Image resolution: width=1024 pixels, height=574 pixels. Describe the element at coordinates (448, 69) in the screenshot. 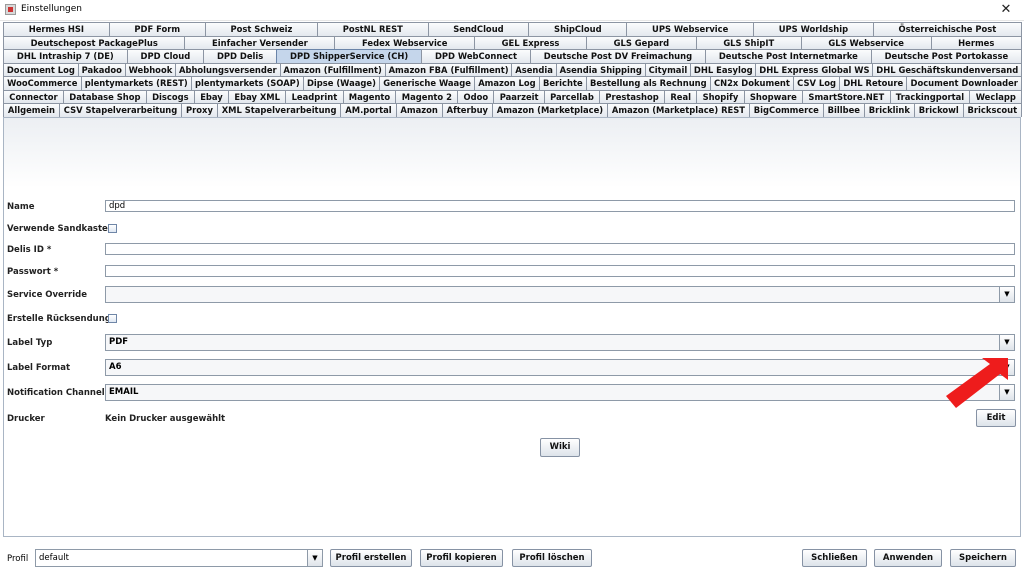

I see `tab-amazon-fba-fulfillment: Amazon FBA (Fulfillment)` at that location.